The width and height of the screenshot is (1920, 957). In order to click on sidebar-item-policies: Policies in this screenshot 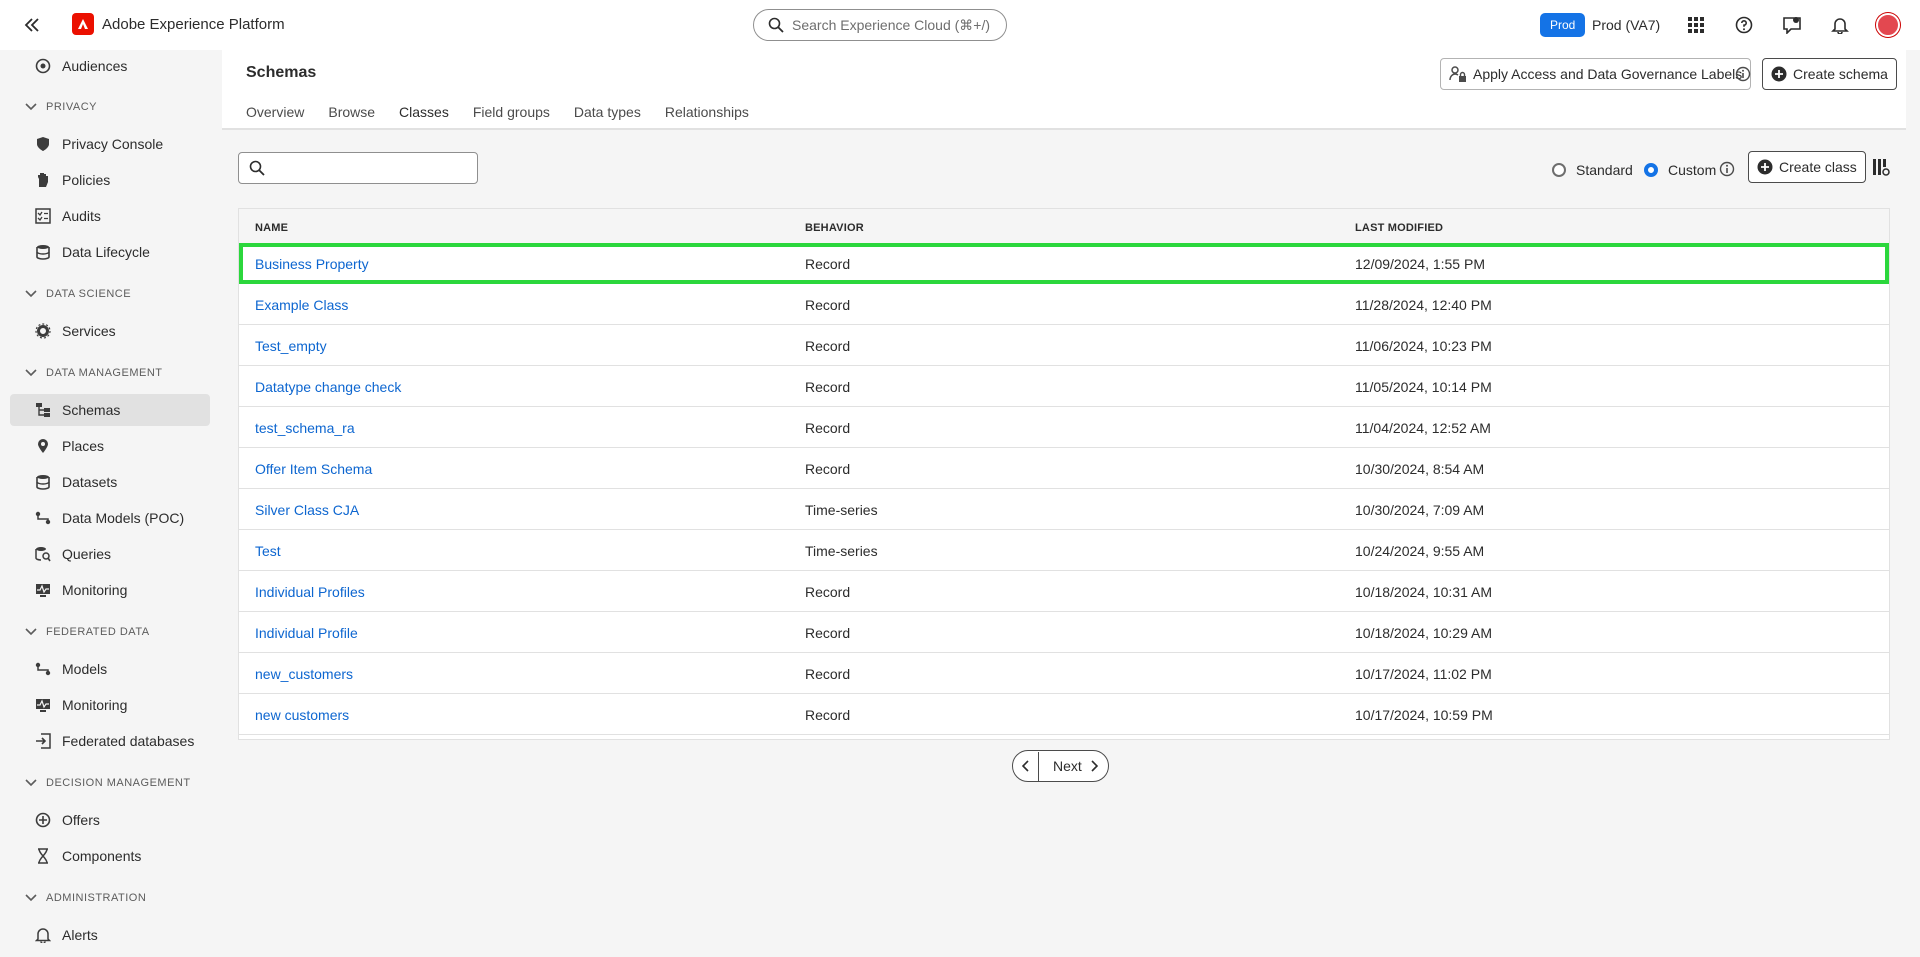, I will do `click(110, 180)`.